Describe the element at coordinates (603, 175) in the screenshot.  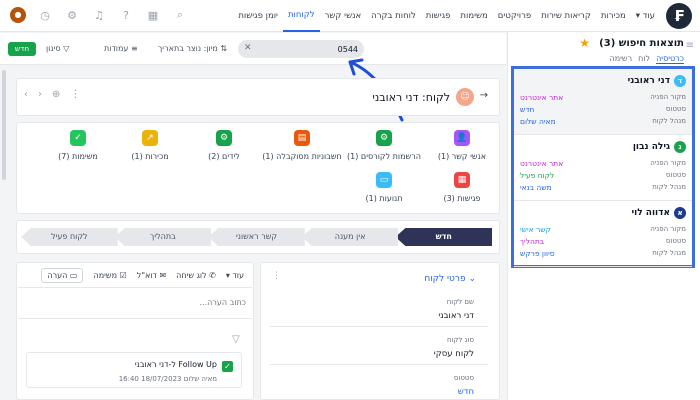
I see `card-field-row: סטטוס לקוח פעיל` at that location.